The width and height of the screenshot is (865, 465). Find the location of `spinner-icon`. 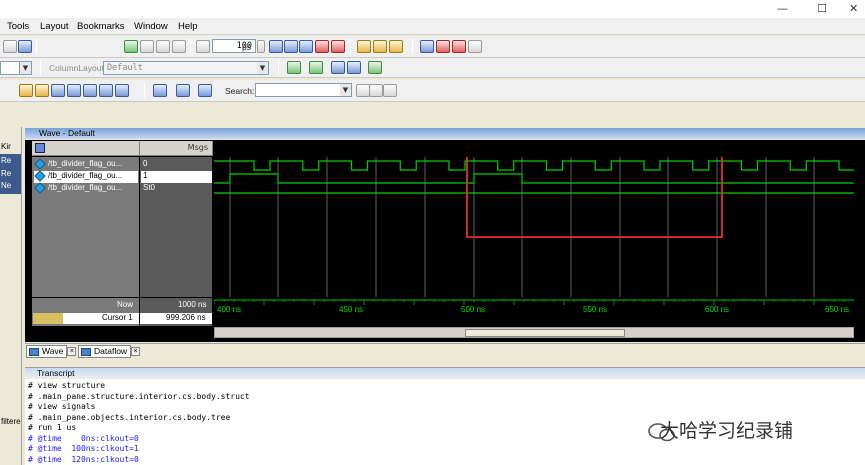

spinner-icon is located at coordinates (261, 46).